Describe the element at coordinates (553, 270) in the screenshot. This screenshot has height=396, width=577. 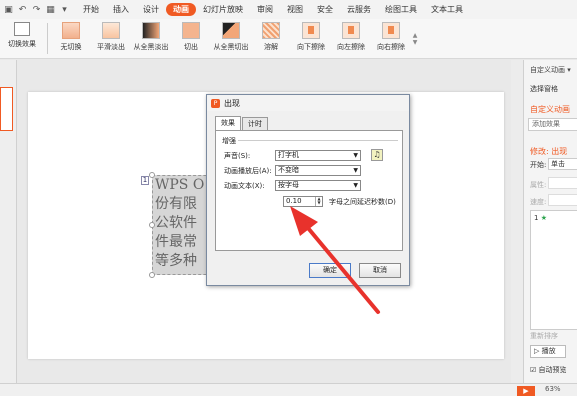
I see `animation-list: 1 ★` at that location.